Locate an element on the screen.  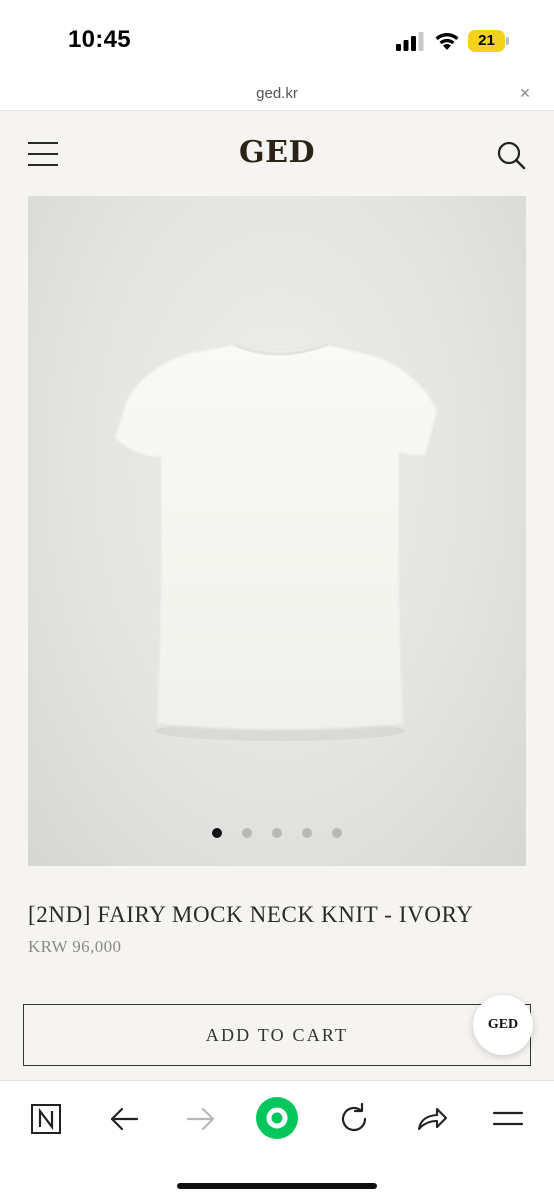
battery-percentage: 21 is located at coordinates (486, 40).